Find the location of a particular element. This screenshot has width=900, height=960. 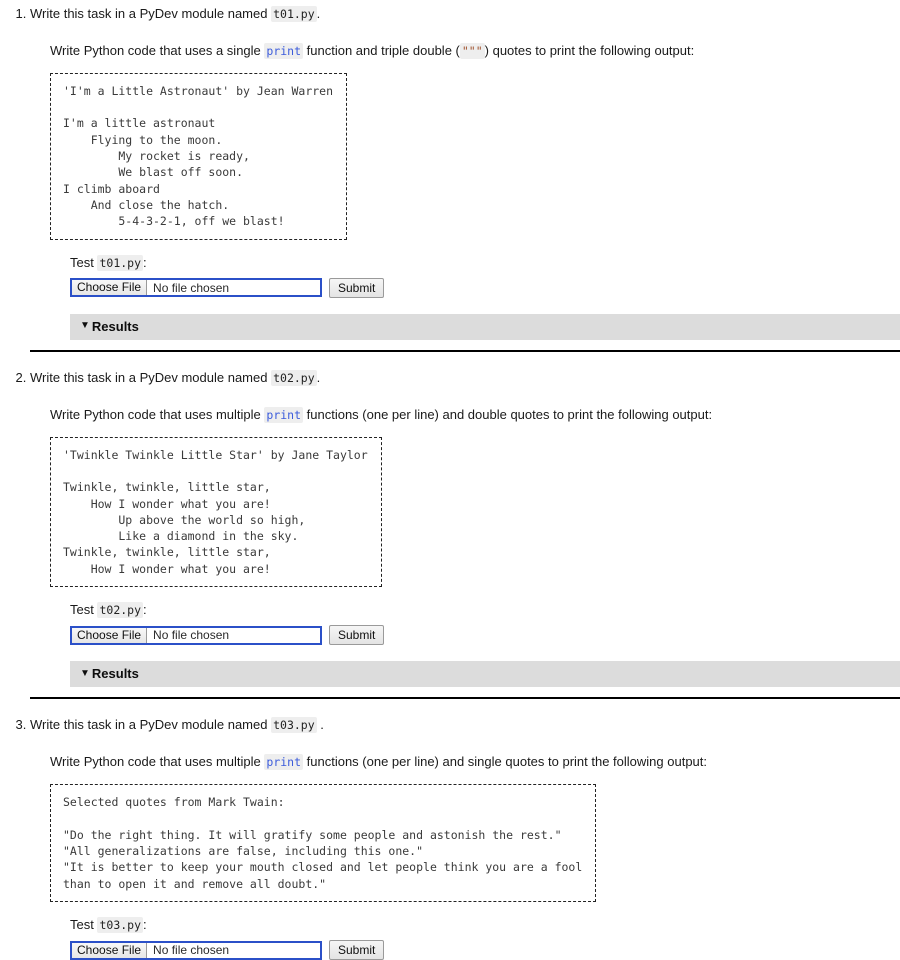

task-title-tail-2: . is located at coordinates (318, 377).